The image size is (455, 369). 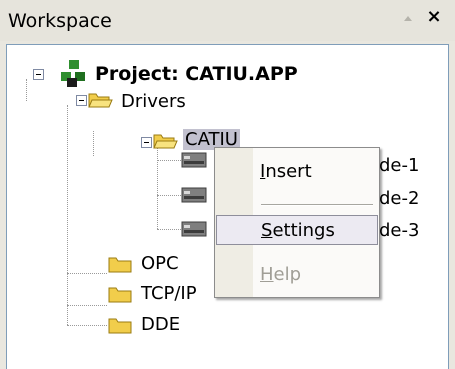 What do you see at coordinates (399, 198) in the screenshot?
I see `node-label: de-2` at bounding box center [399, 198].